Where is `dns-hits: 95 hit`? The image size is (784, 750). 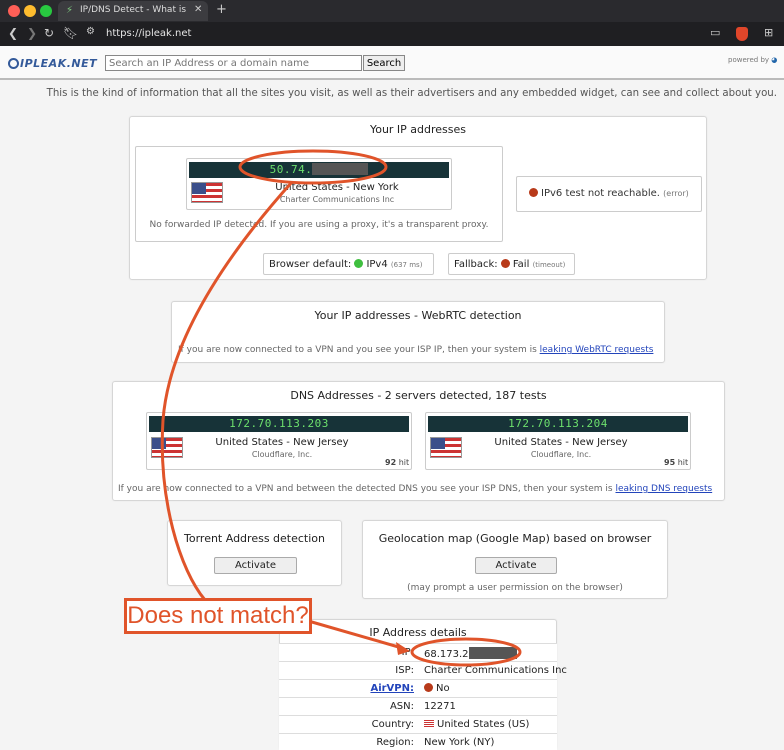
dns-hits: 95 hit is located at coordinates (676, 462).